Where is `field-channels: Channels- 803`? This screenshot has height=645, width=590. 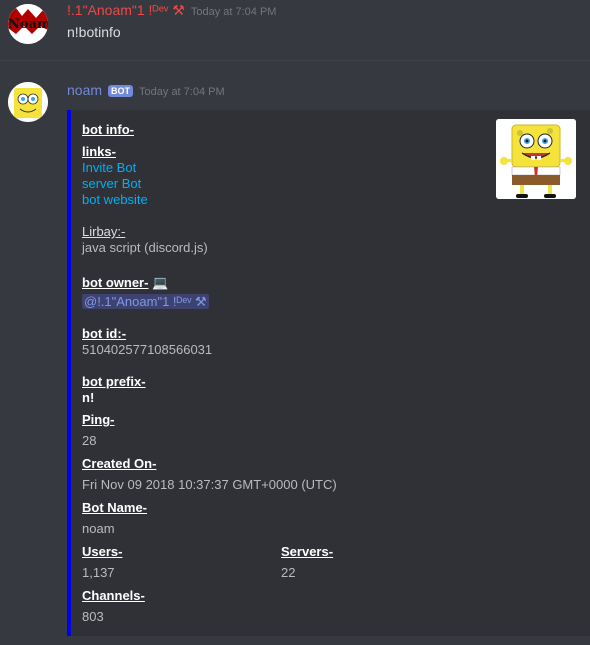
field-channels: Channels- 803 is located at coordinates (113, 606).